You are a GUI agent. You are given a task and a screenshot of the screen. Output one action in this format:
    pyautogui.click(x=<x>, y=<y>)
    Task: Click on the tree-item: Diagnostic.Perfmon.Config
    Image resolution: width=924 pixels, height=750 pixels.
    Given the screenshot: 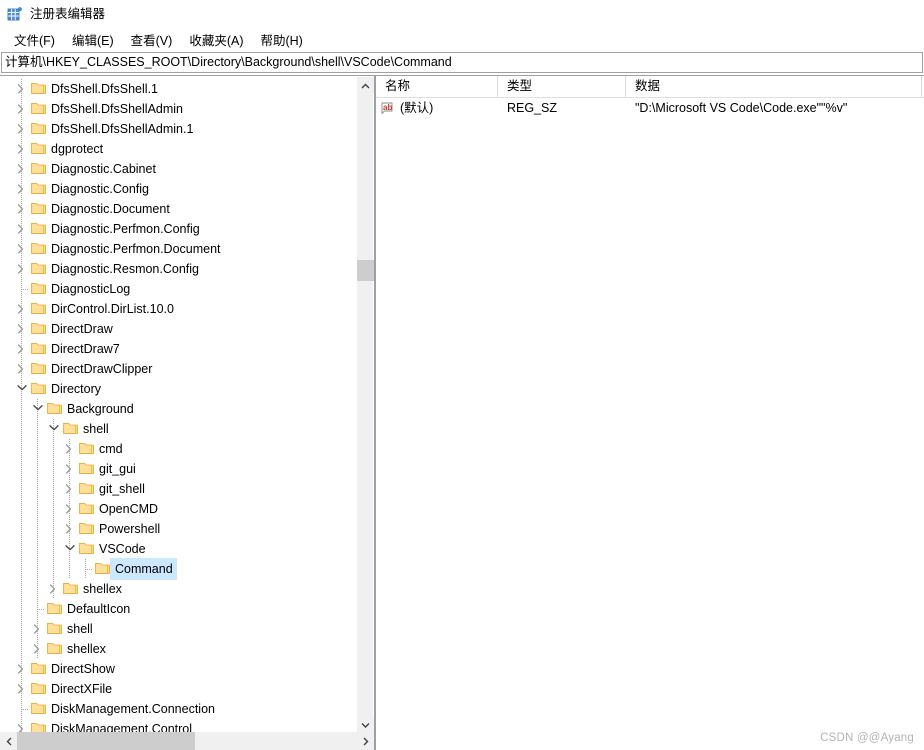 What is the action you would take?
    pyautogui.click(x=178, y=229)
    